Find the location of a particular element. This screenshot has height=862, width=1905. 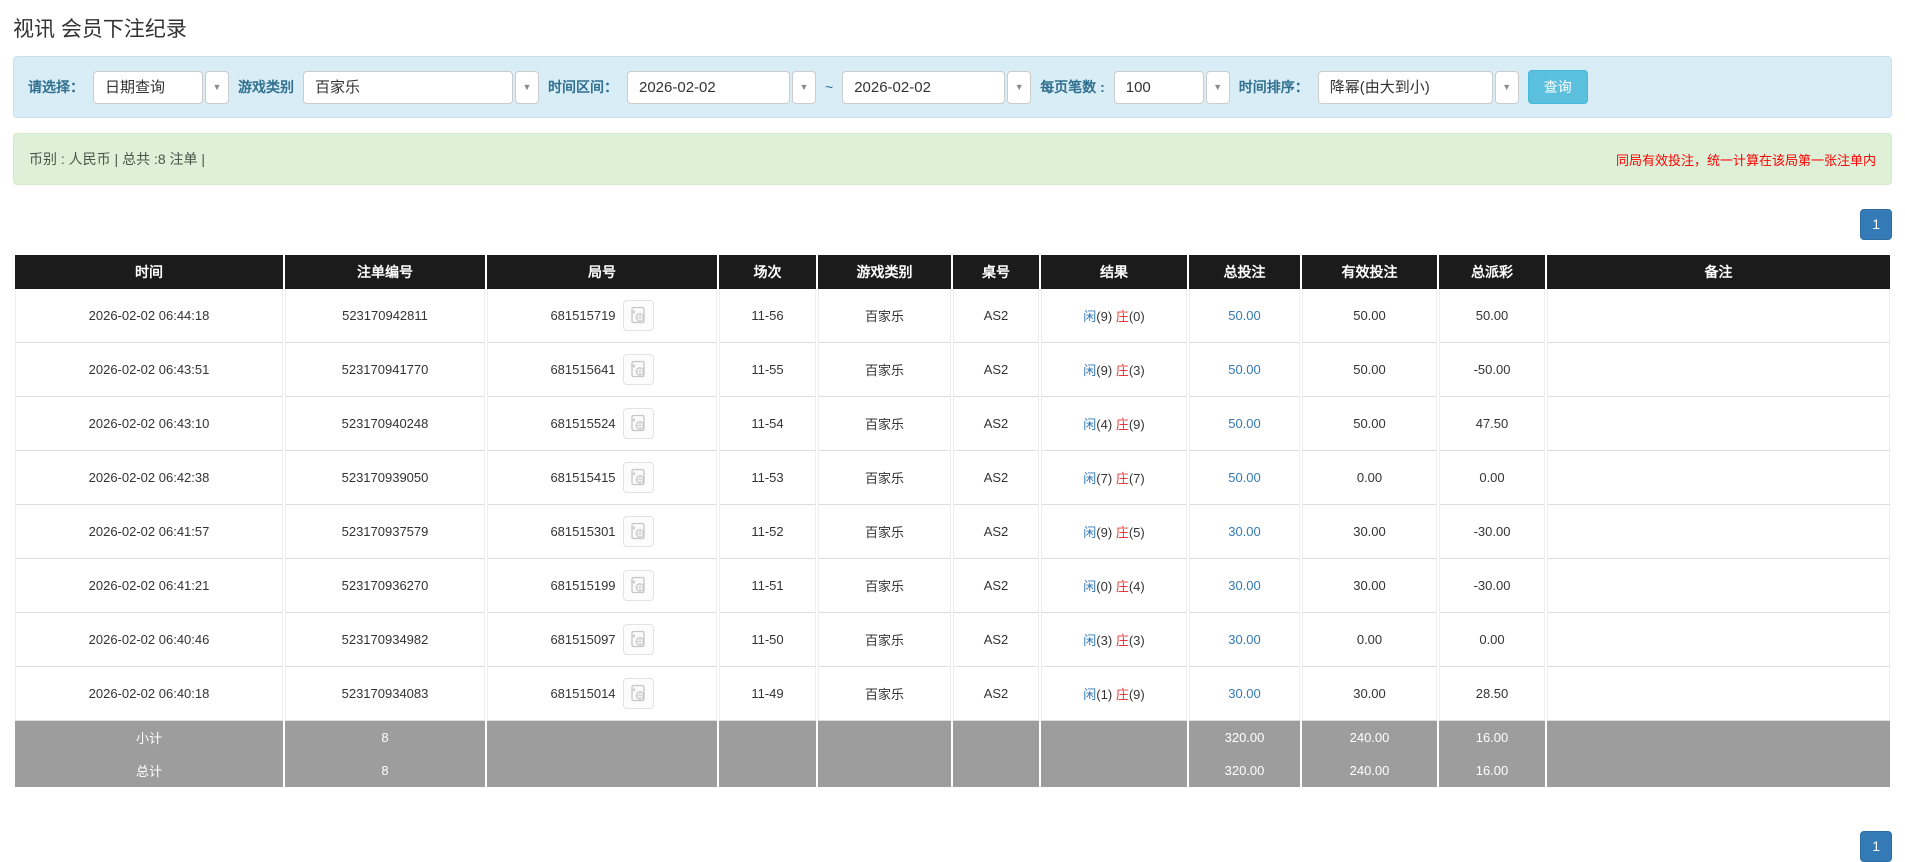

query-type-select: 日期查询 ▼ is located at coordinates (161, 87).